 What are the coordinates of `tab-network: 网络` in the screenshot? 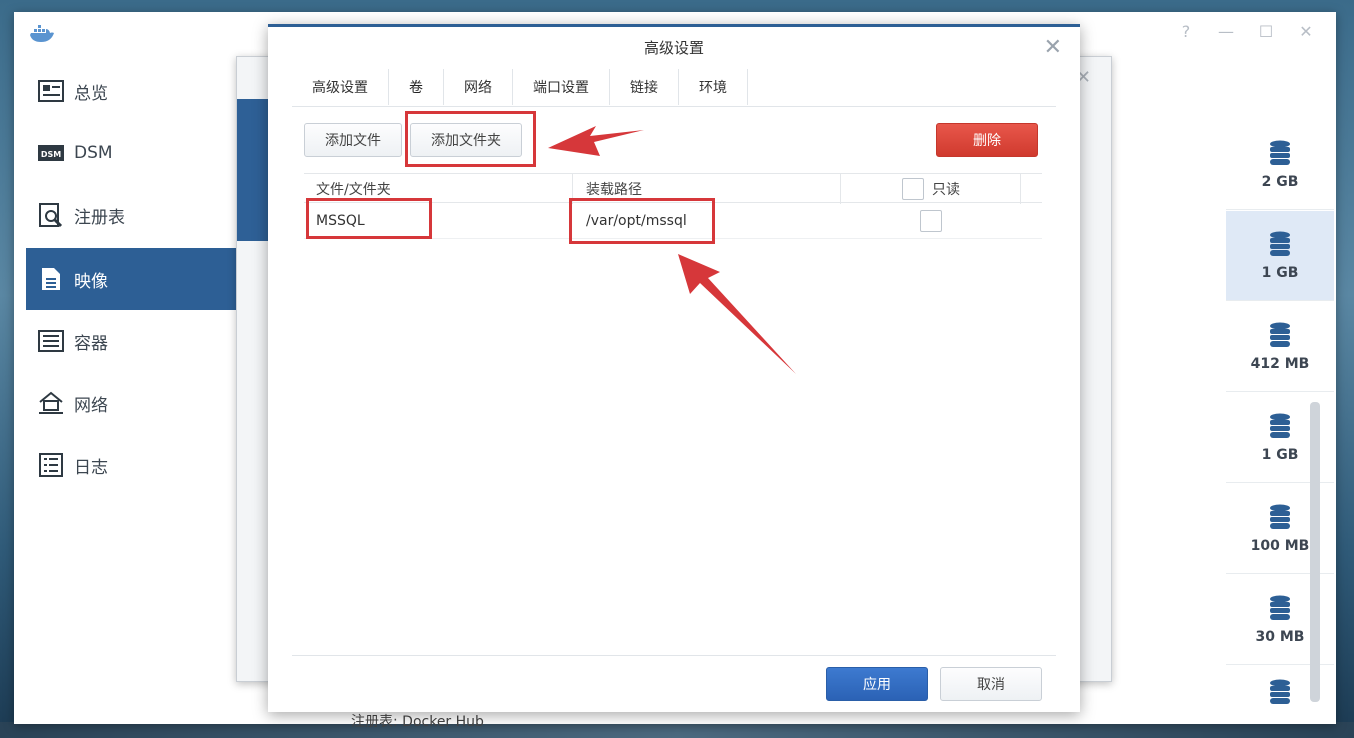 It's located at (478, 87).